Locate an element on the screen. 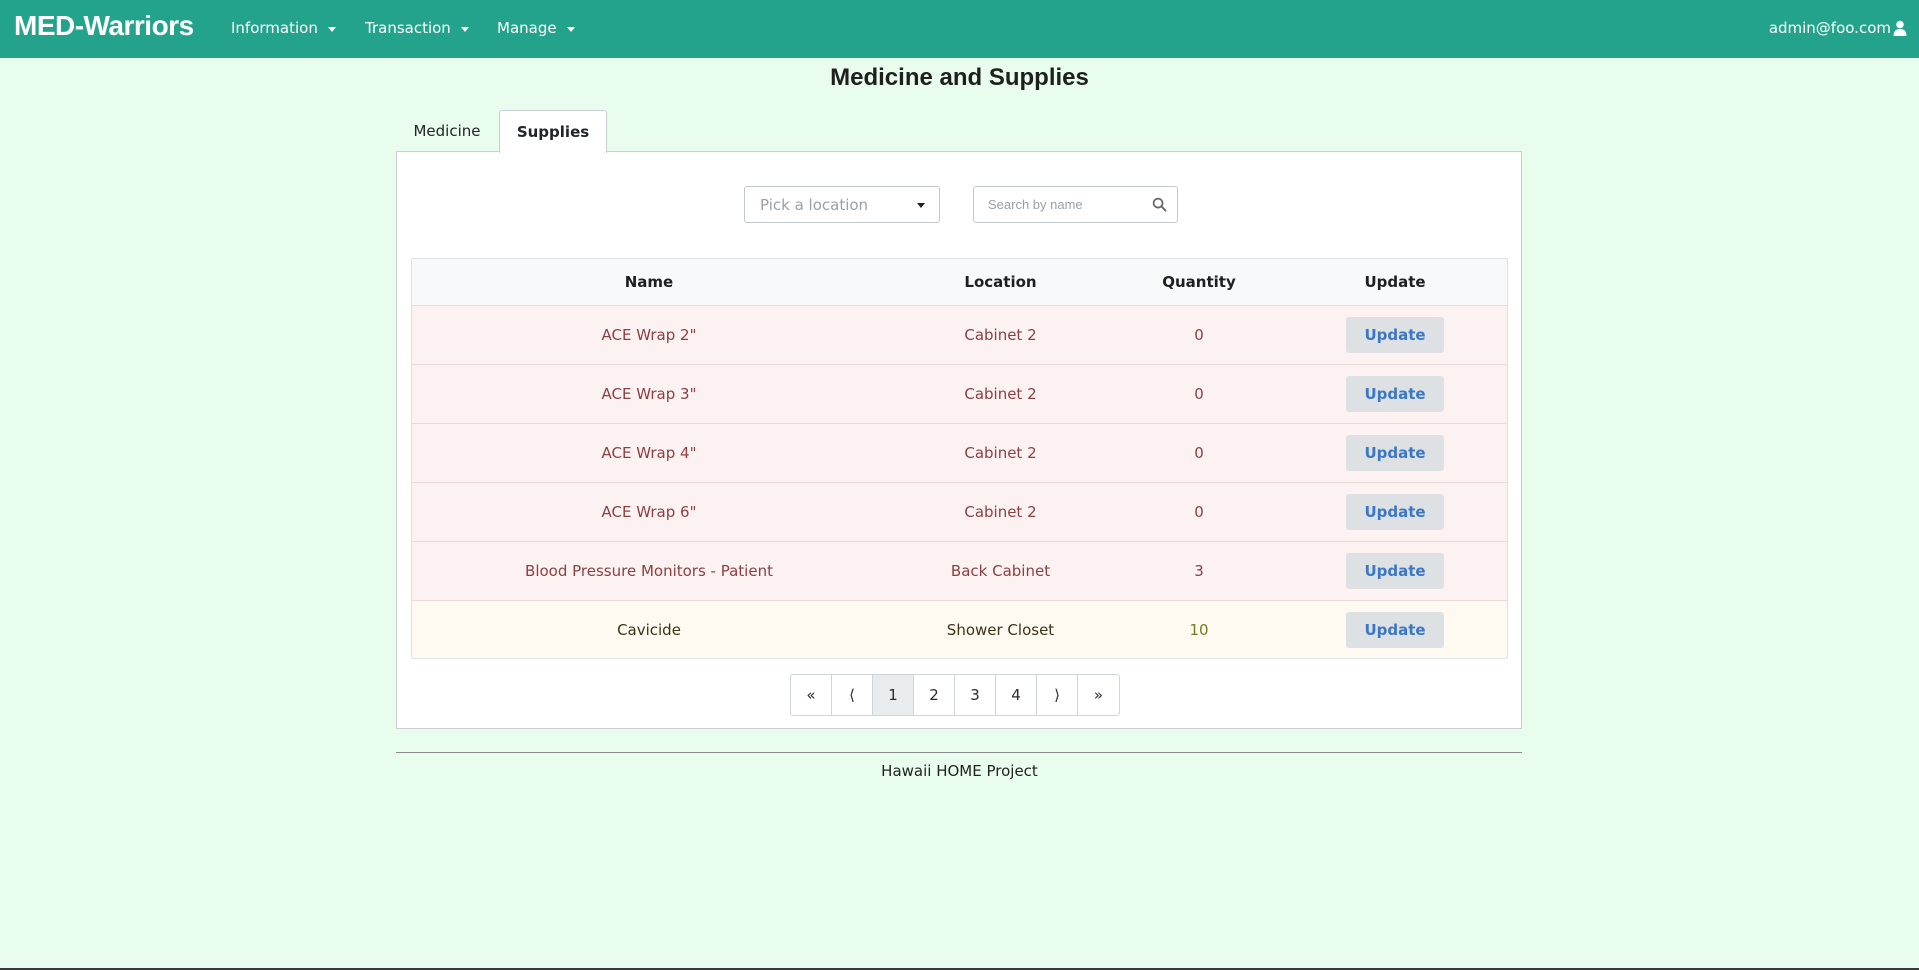 The width and height of the screenshot is (1919, 970). search-box is located at coordinates (1075, 204).